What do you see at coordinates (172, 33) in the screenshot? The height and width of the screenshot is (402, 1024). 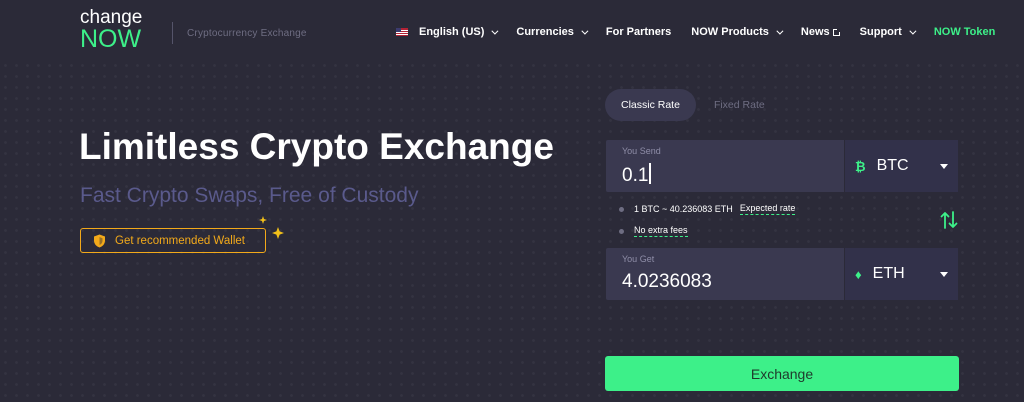 I see `logo-divider` at bounding box center [172, 33].